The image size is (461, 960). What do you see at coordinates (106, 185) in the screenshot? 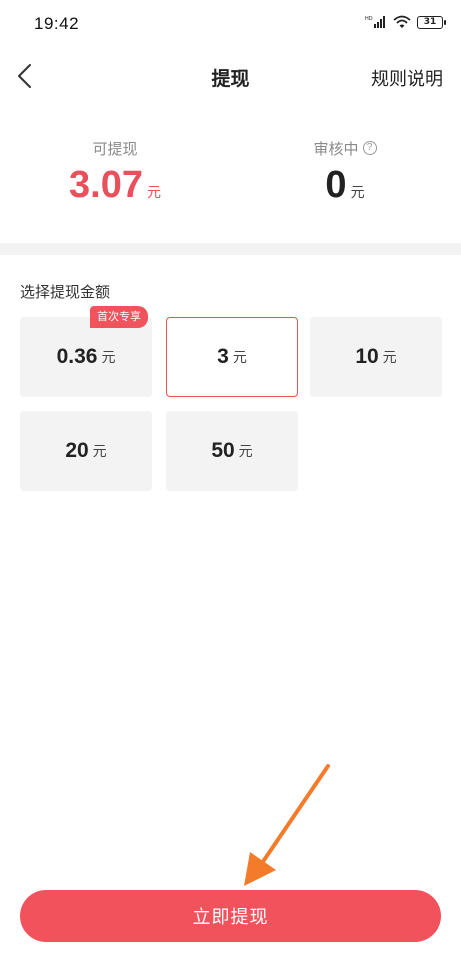
I see `withdrawable-amount: 3.07` at bounding box center [106, 185].